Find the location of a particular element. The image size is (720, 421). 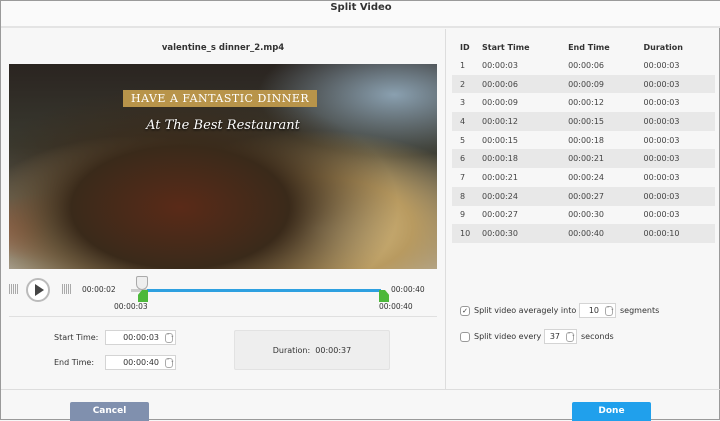

table-row: 4 00:00:12 00:00:15 00:00:03 is located at coordinates (583, 121).